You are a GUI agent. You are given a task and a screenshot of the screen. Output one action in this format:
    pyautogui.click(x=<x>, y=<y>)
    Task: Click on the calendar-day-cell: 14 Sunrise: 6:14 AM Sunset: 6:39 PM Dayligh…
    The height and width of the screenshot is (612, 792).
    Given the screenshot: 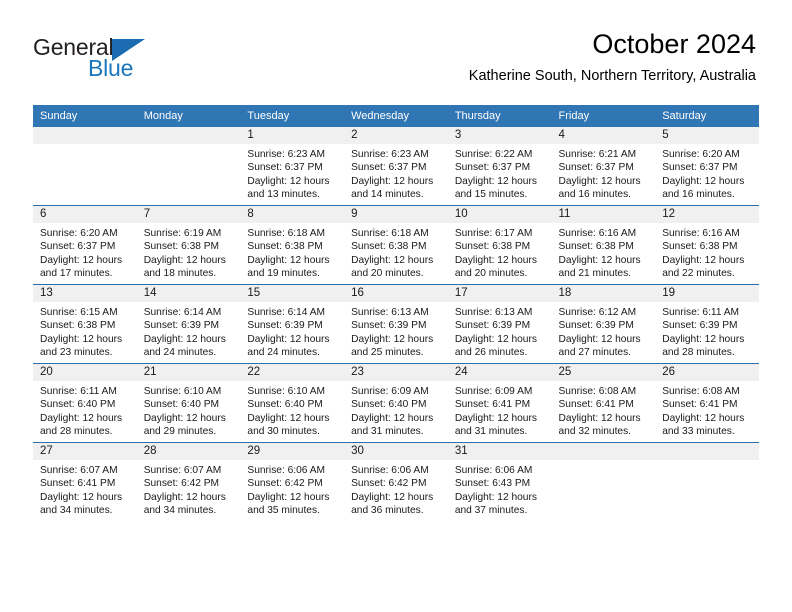 What is the action you would take?
    pyautogui.click(x=188, y=324)
    